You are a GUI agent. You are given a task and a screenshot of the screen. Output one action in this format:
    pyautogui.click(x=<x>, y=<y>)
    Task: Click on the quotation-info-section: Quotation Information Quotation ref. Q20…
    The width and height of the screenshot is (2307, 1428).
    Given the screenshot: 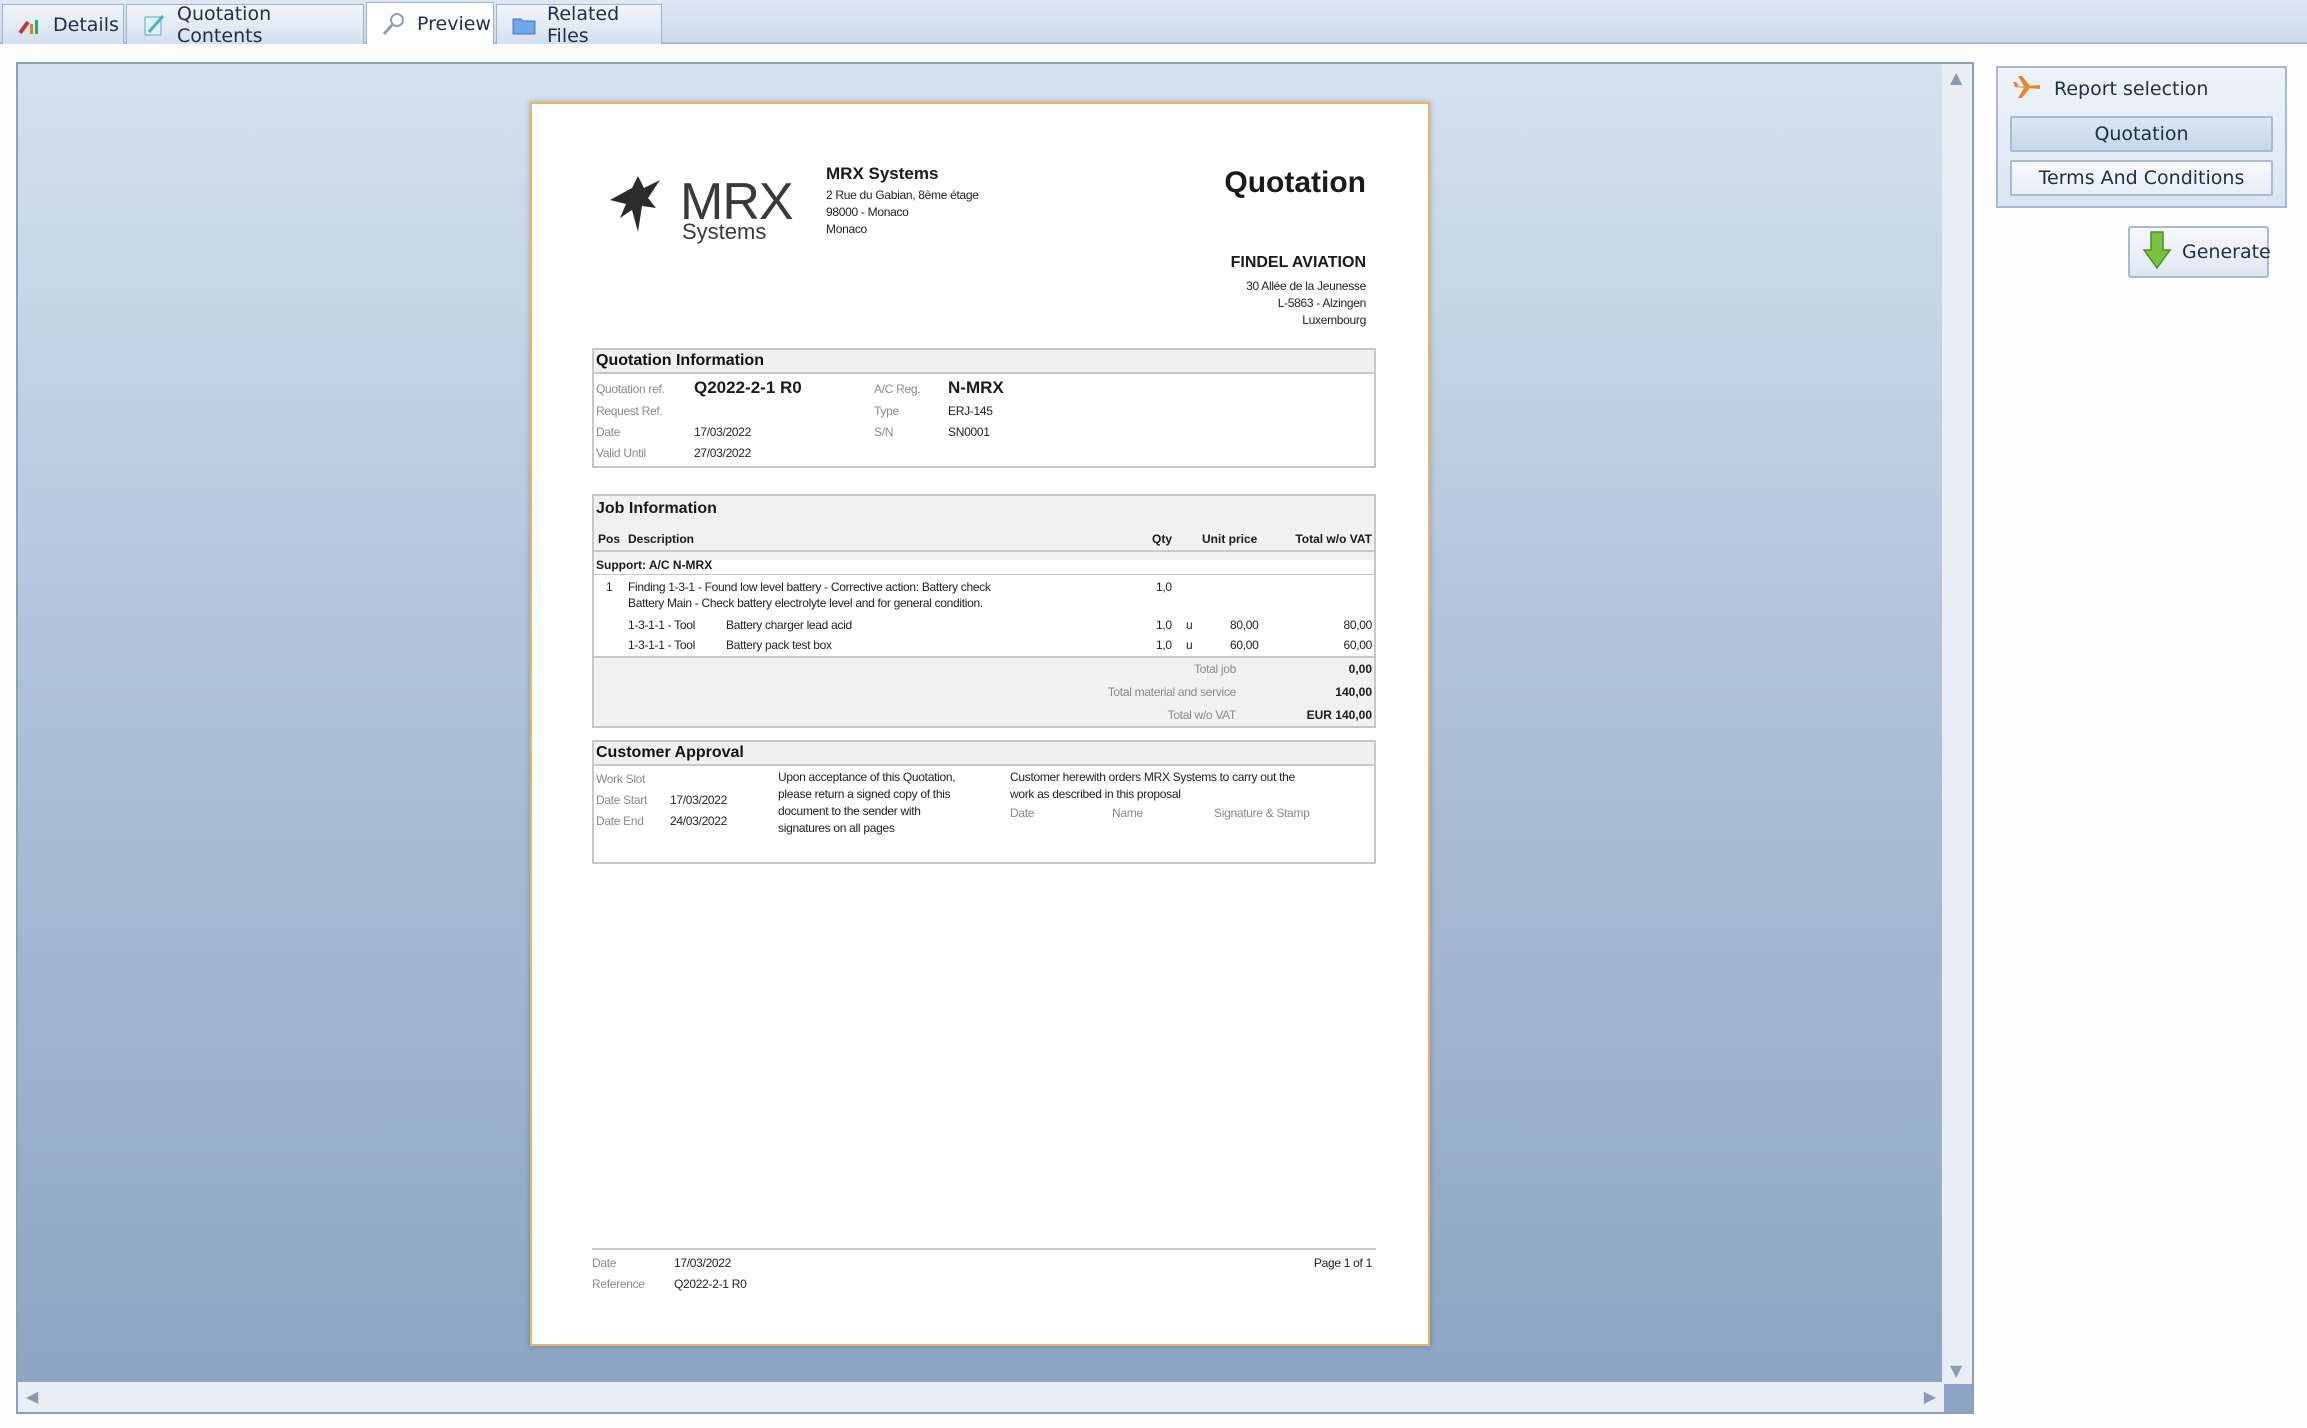 What is the action you would take?
    pyautogui.click(x=984, y=408)
    